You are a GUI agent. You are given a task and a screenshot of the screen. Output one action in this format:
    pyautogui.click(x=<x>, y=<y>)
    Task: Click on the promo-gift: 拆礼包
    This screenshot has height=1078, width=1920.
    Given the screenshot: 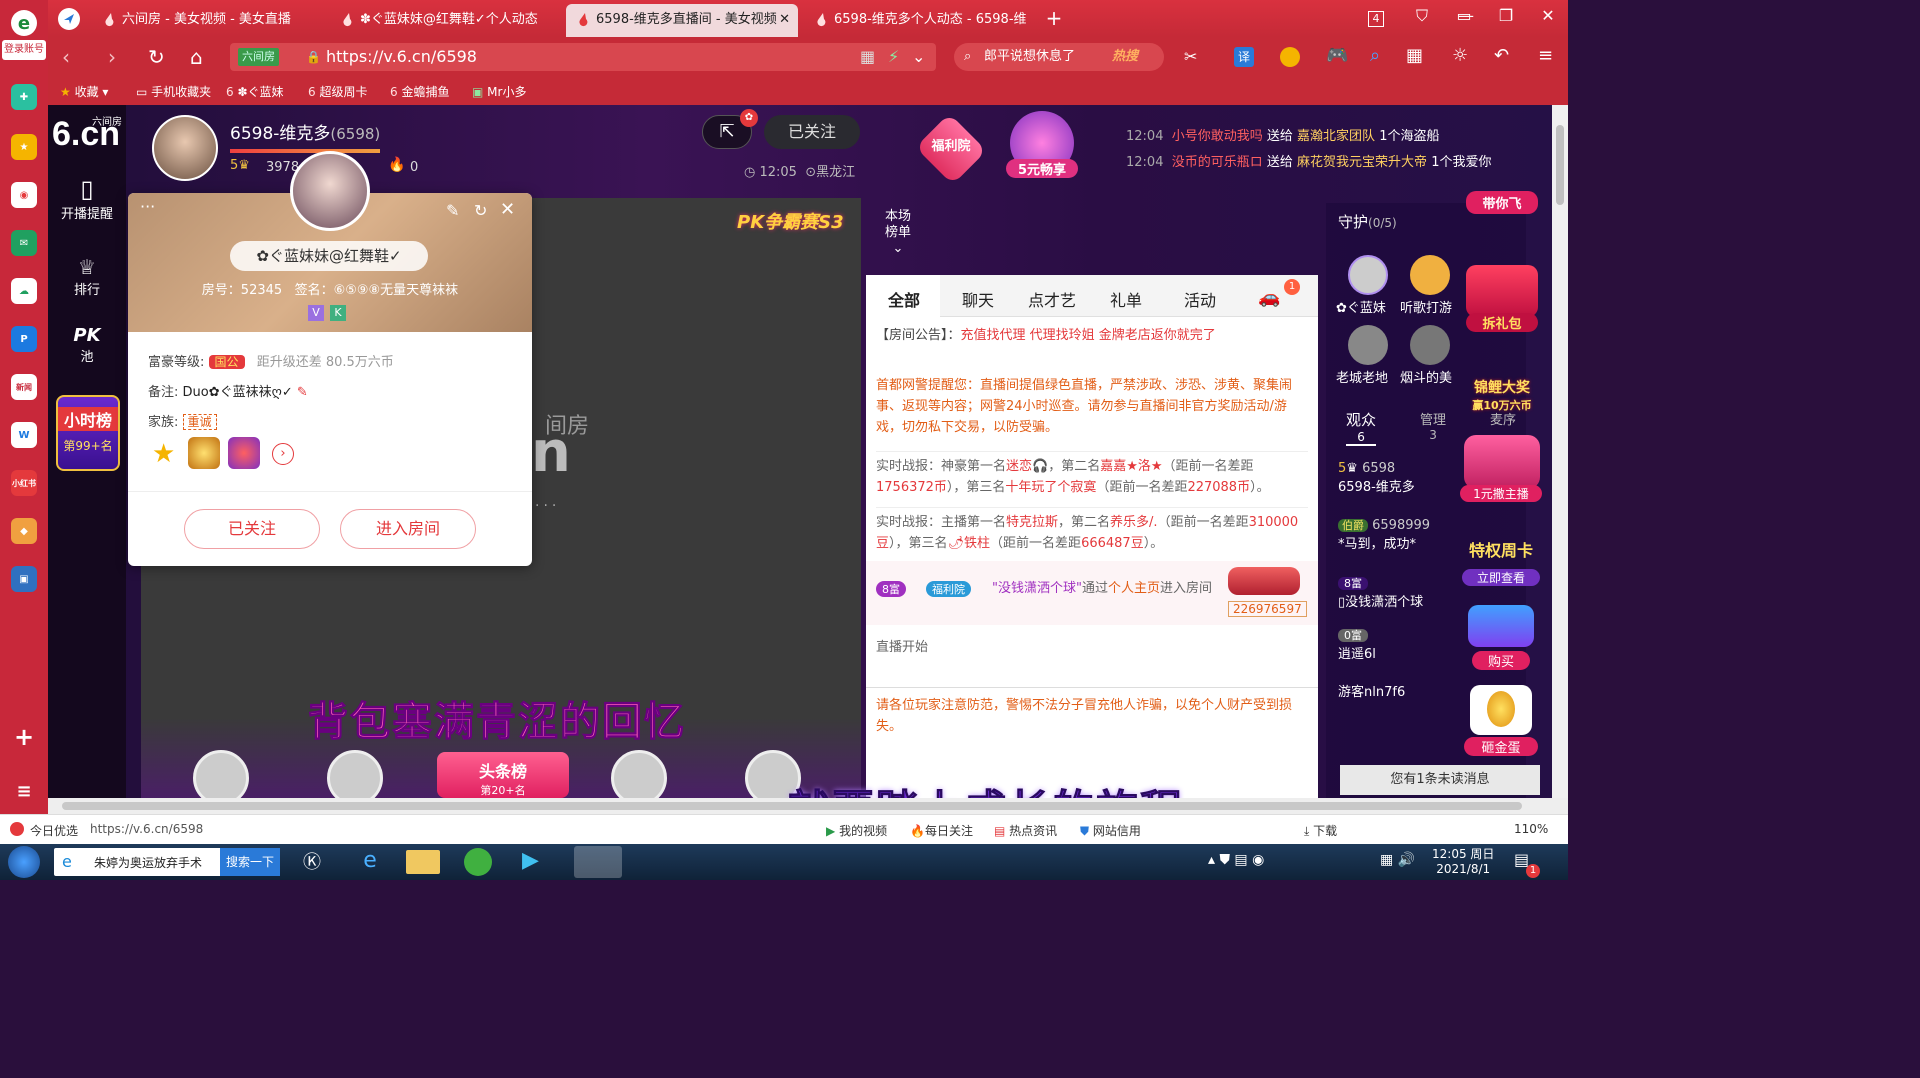 What is the action you would take?
    pyautogui.click(x=1502, y=322)
    